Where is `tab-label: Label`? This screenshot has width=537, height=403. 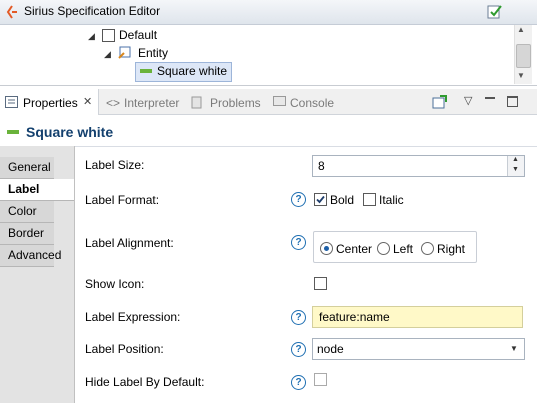
tab-label: Label is located at coordinates (37, 190).